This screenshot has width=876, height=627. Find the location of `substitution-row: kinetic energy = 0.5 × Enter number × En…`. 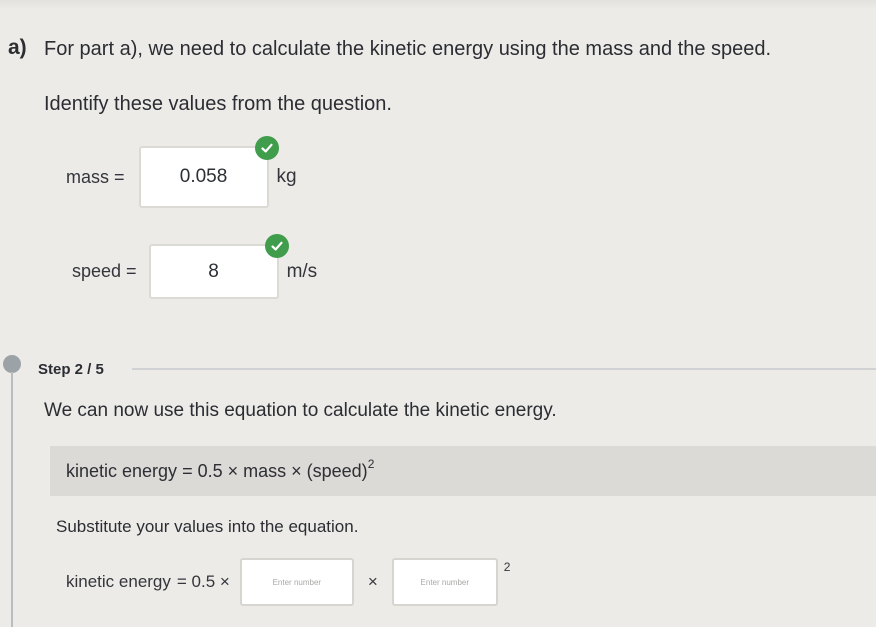

substitution-row: kinetic energy = 0.5 × Enter number × En… is located at coordinates (288, 582).